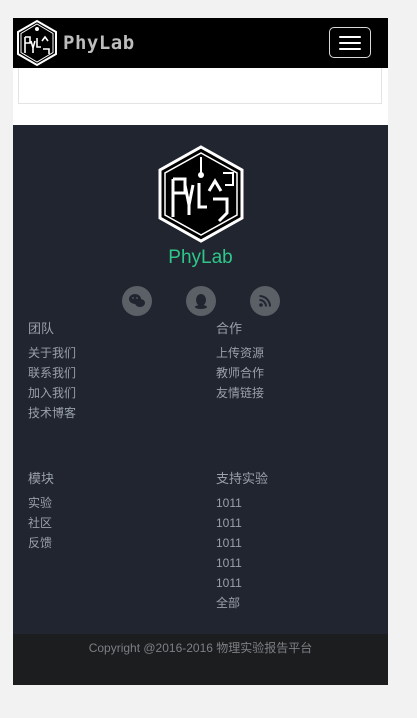 The height and width of the screenshot is (718, 417). I want to click on footer-link-join: 加入我们, so click(52, 393).